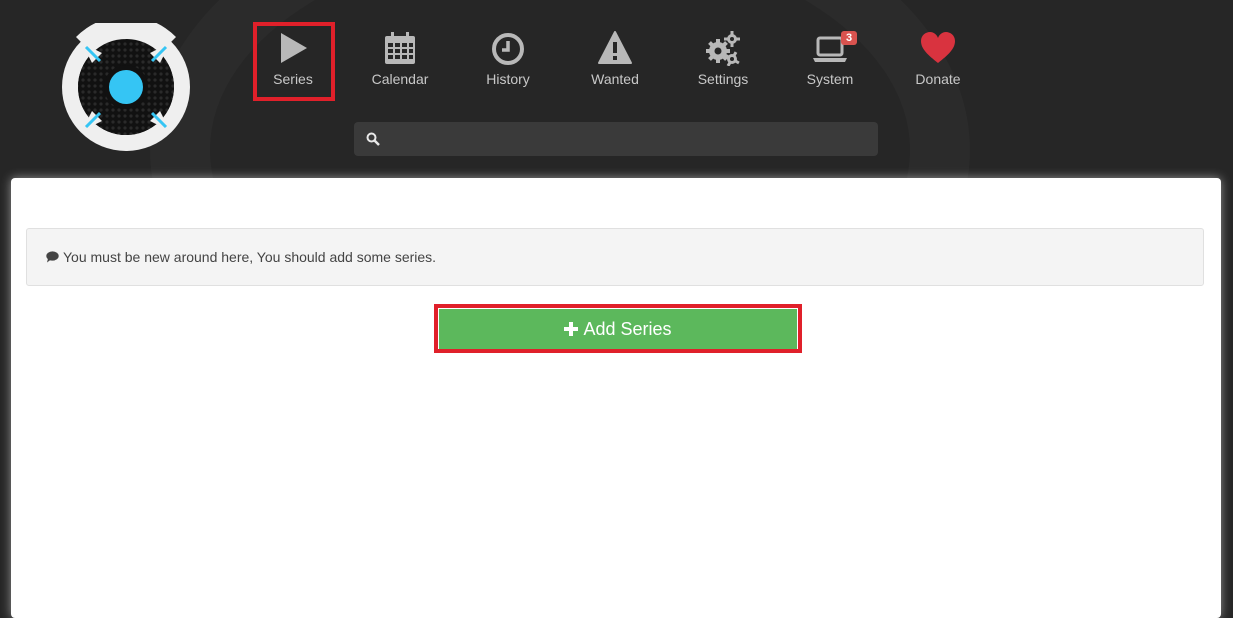  What do you see at coordinates (373, 139) in the screenshot?
I see `search-icon` at bounding box center [373, 139].